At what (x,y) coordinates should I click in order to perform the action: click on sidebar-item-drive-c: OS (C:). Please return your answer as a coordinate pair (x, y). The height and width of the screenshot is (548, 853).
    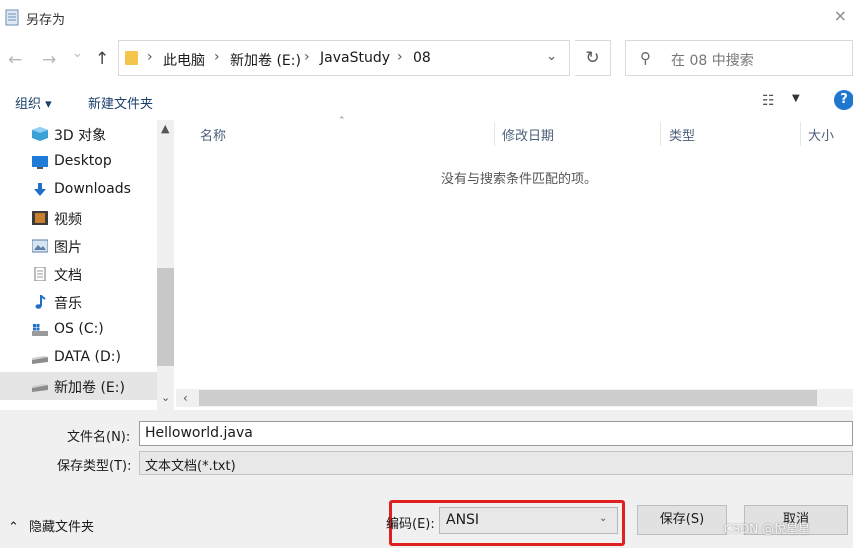
    Looking at the image, I should click on (80, 330).